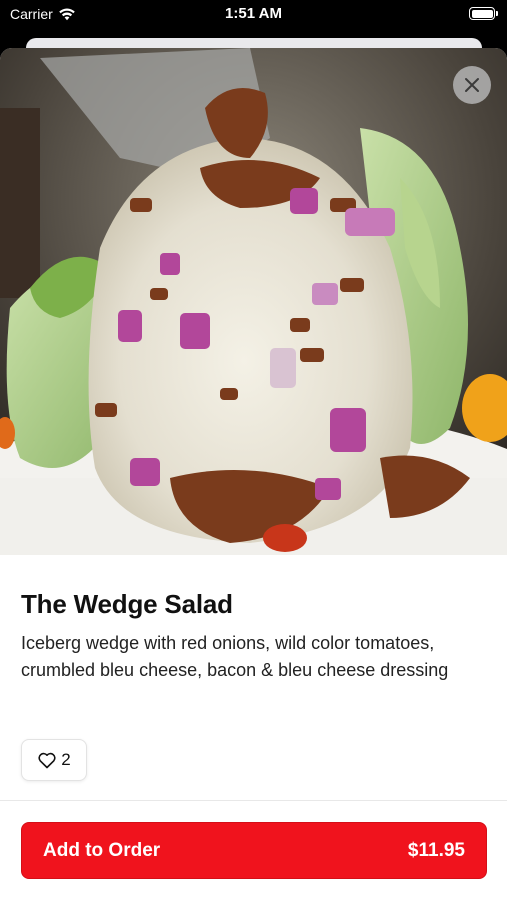  I want to click on add-to-order-label: Add to Order, so click(102, 850).